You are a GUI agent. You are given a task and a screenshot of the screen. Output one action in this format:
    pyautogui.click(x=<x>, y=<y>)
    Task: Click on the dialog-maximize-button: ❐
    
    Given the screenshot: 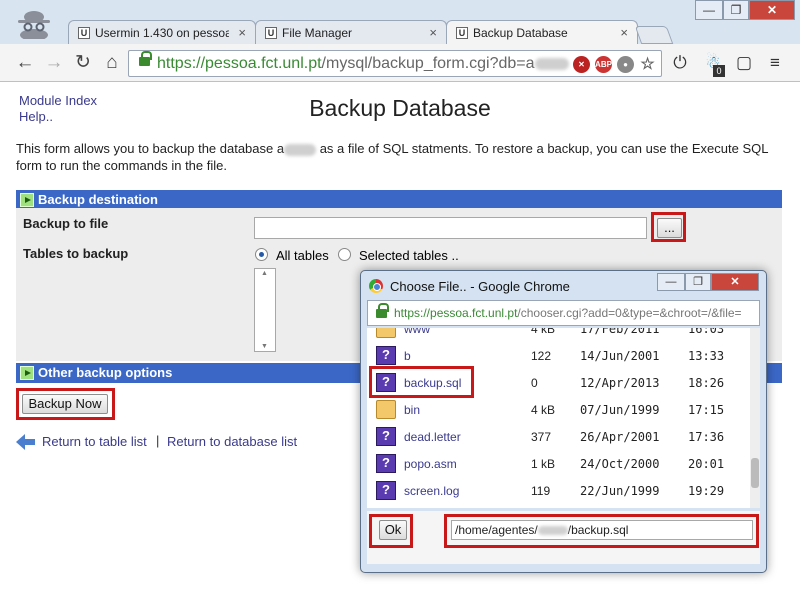 What is the action you would take?
    pyautogui.click(x=698, y=282)
    